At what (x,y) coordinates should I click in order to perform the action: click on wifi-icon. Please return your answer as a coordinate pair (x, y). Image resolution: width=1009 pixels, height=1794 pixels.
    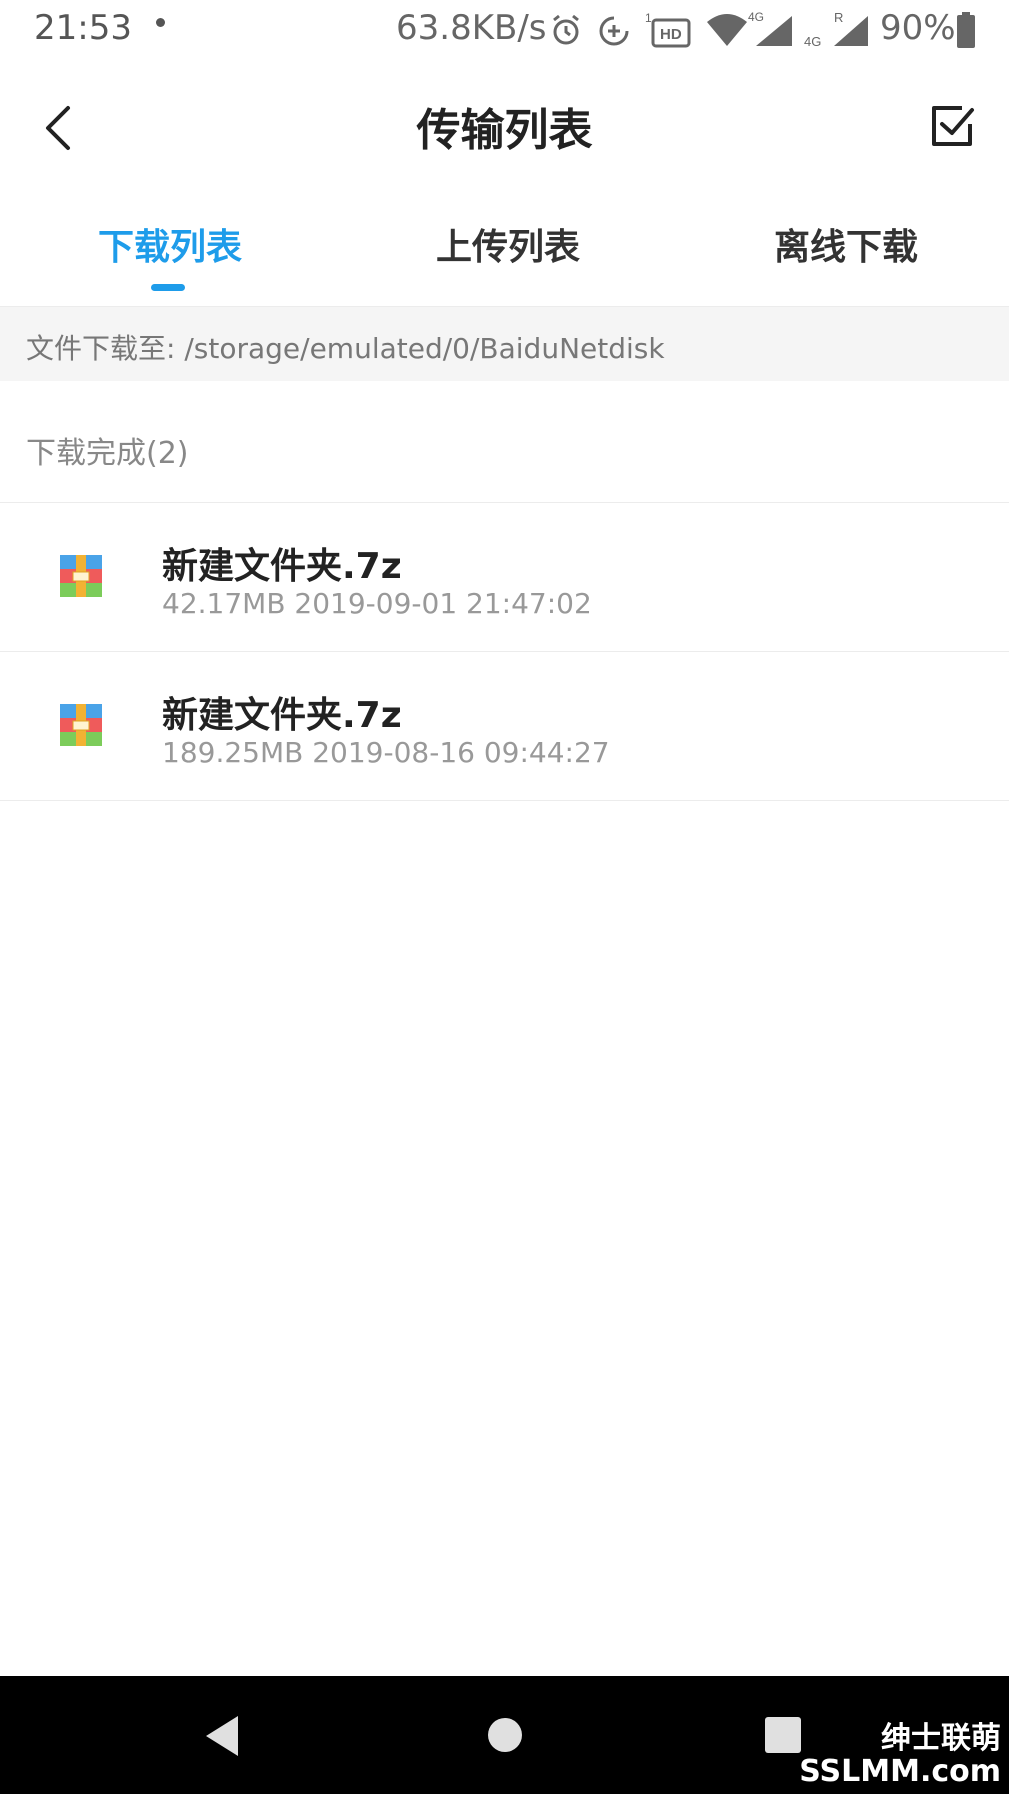
    Looking at the image, I should click on (727, 30).